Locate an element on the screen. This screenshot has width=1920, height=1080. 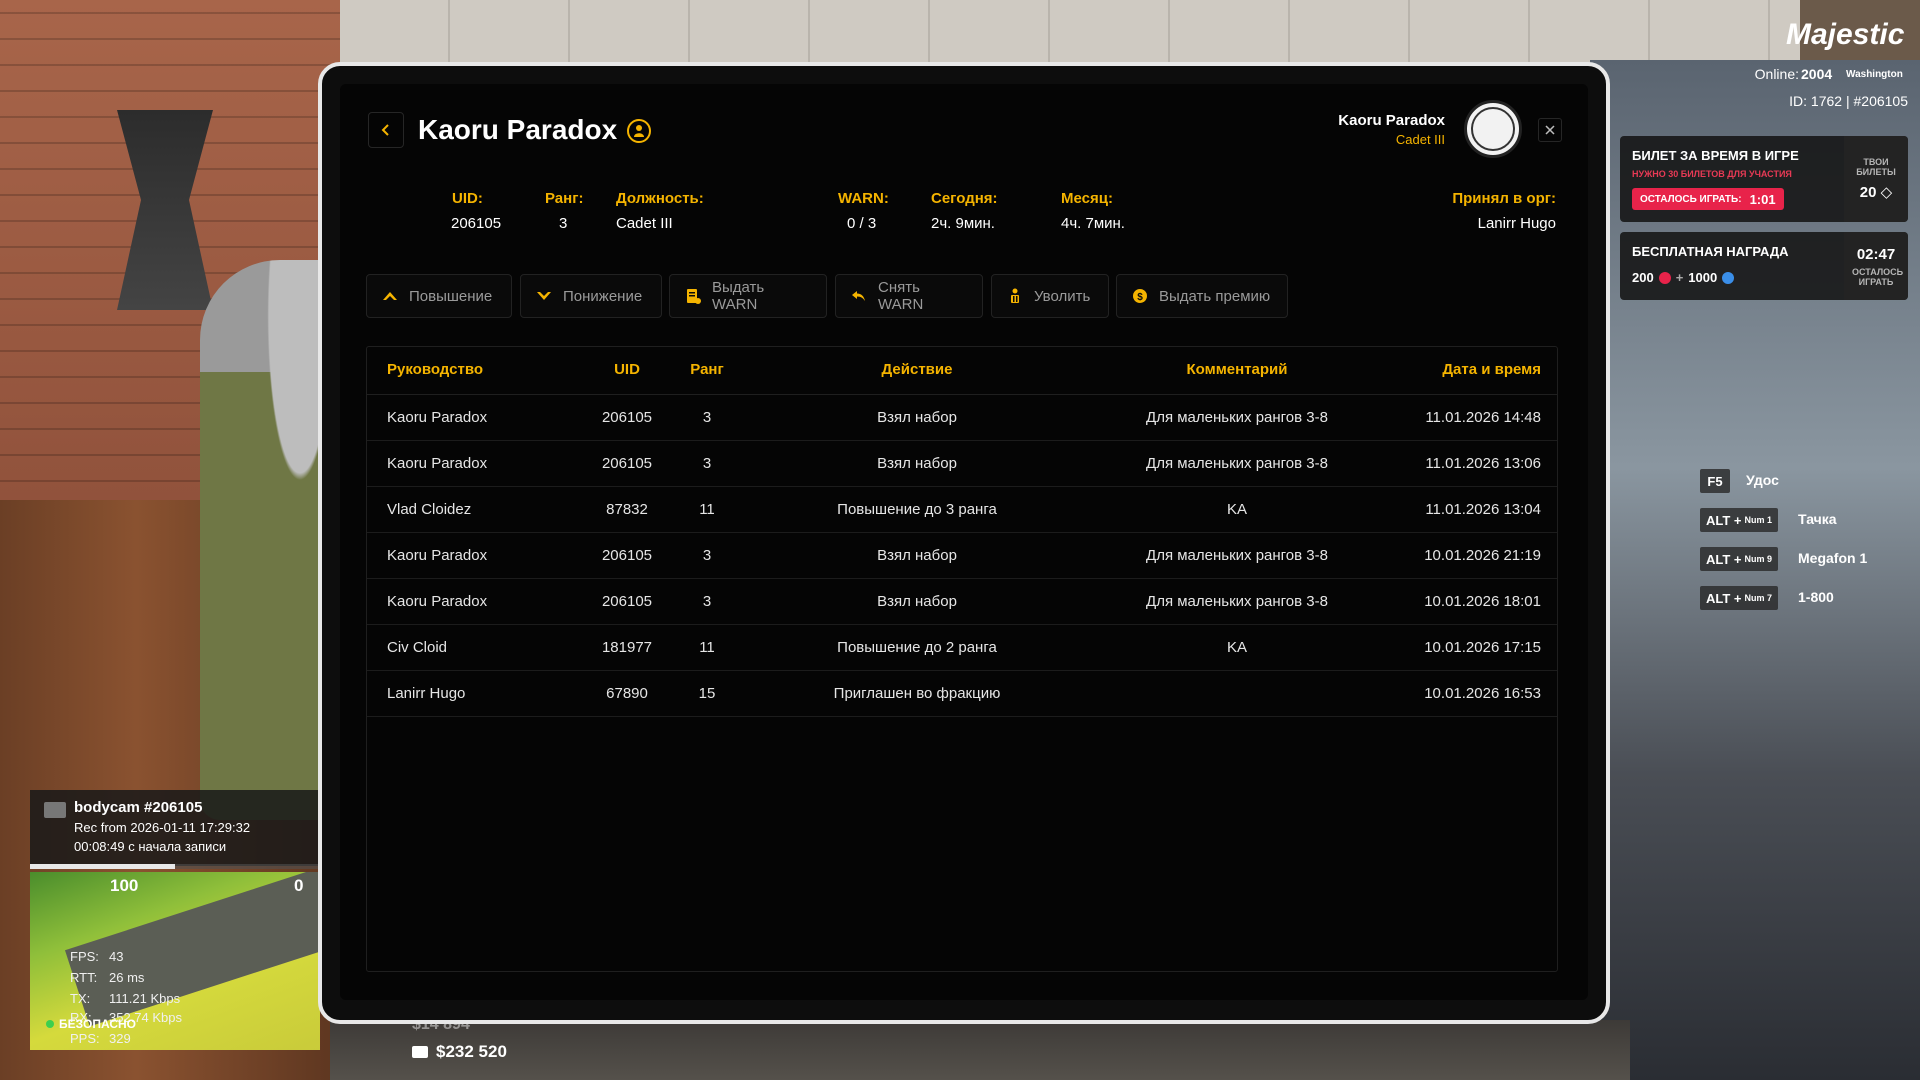
header-user-rank: Cadet III is located at coordinates (1420, 139).